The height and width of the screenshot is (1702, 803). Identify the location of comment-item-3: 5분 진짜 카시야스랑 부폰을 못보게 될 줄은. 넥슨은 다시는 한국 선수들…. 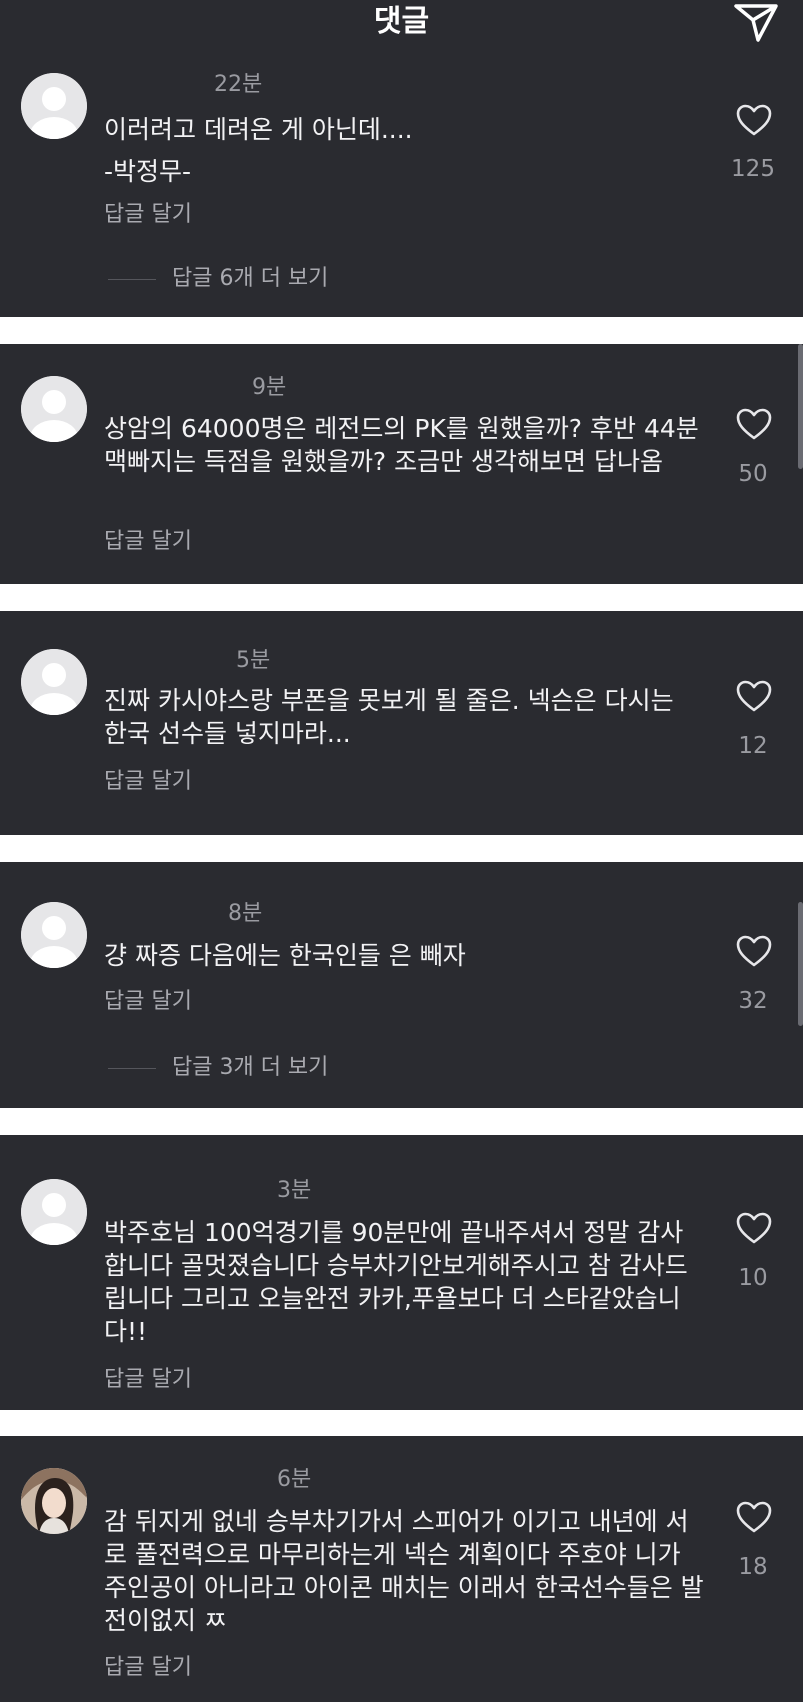
(401, 723).